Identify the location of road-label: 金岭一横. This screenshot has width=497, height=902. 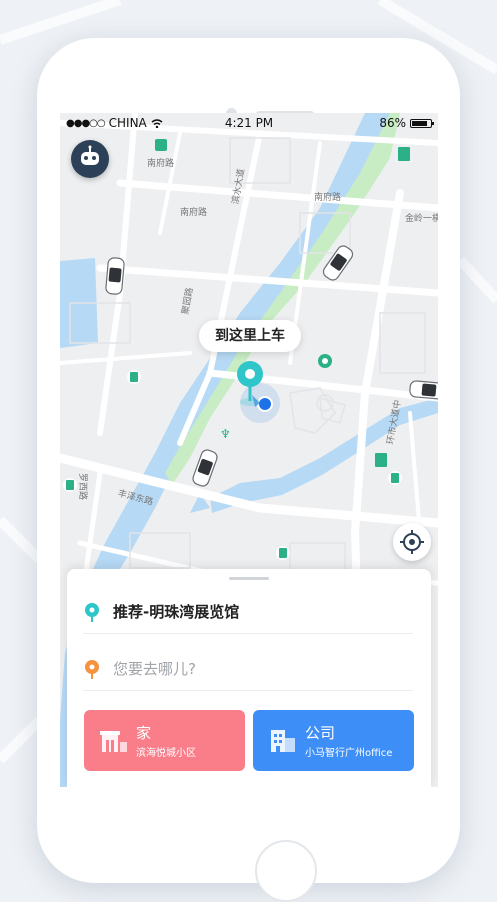
(421, 219).